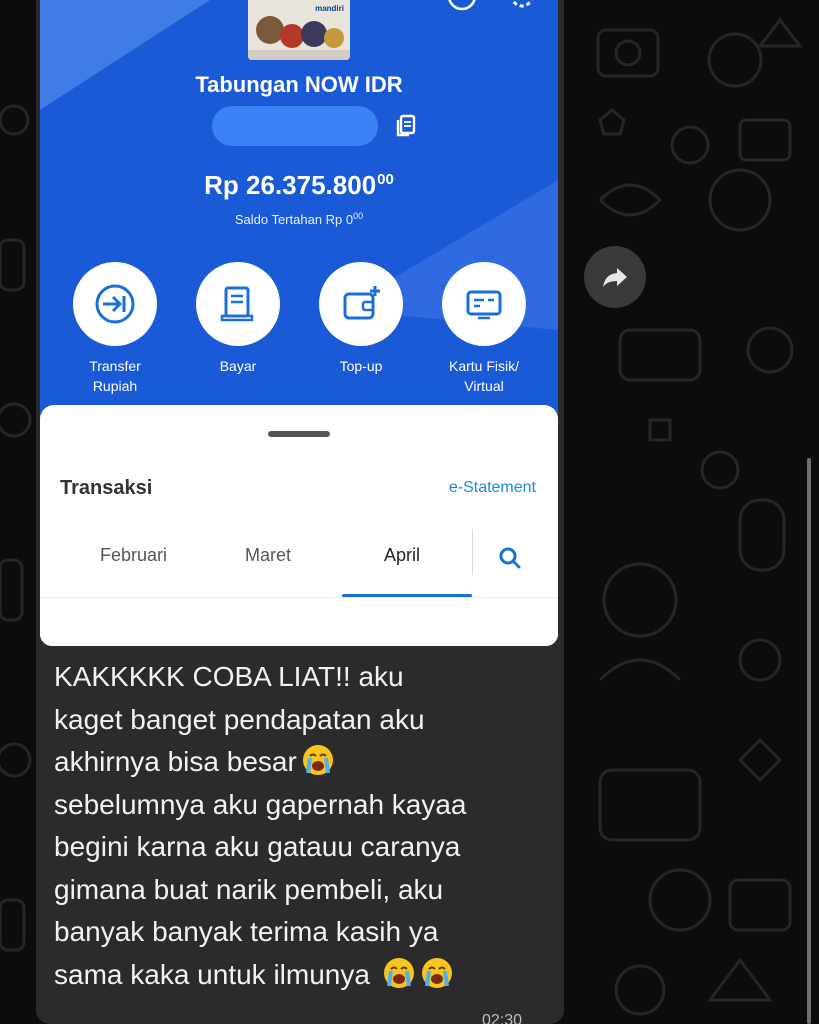 The image size is (819, 1024). Describe the element at coordinates (246, 931) in the screenshot. I see `message-line: banyak banyak terima kasih ya` at that location.